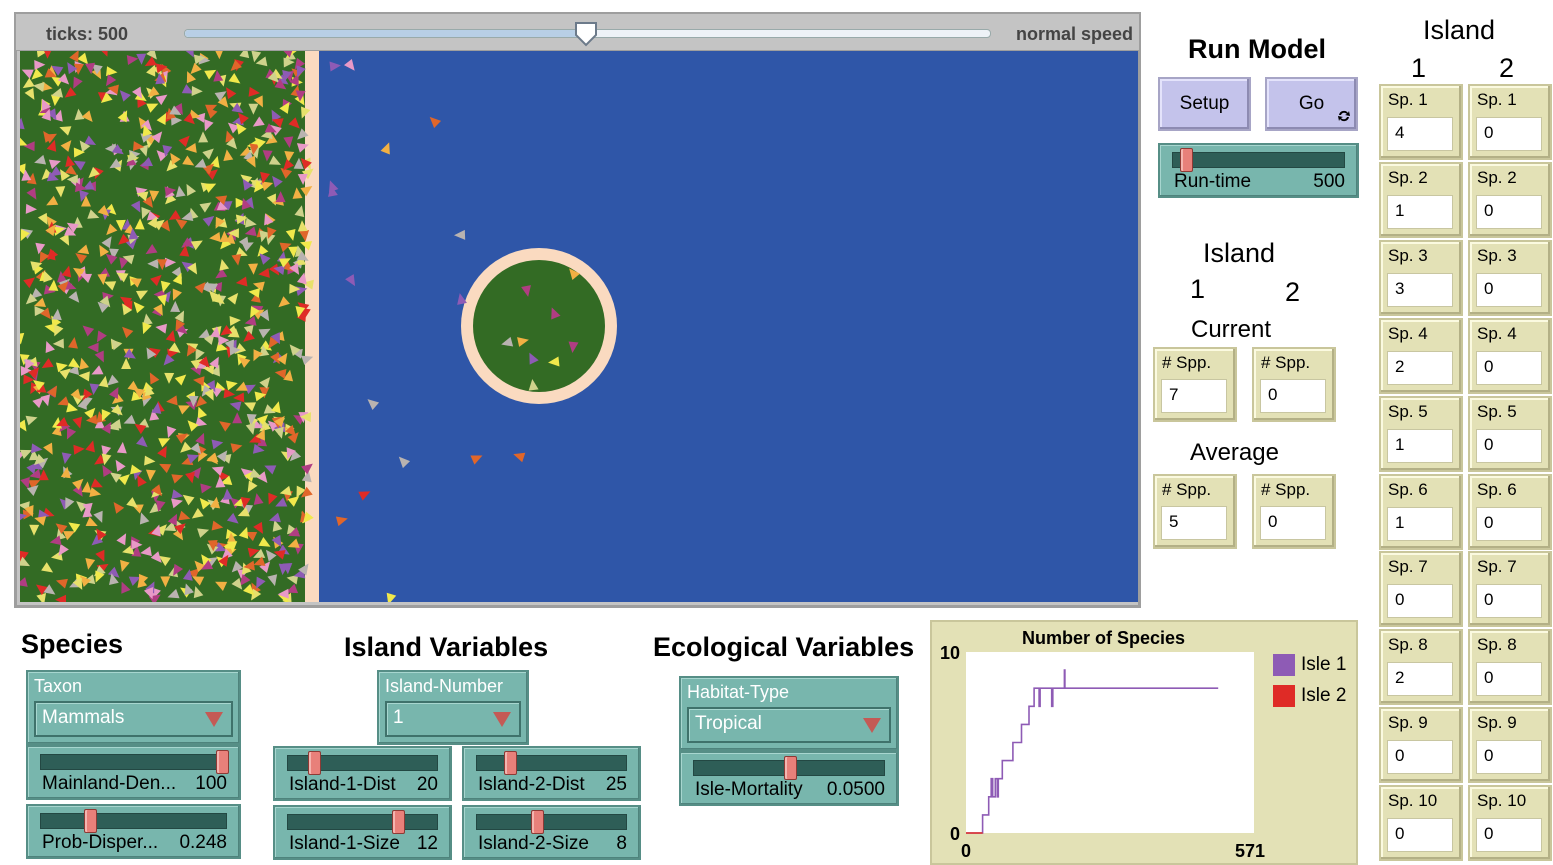 The height and width of the screenshot is (865, 1553). I want to click on monitor-label: Sp. 7, so click(1497, 566).